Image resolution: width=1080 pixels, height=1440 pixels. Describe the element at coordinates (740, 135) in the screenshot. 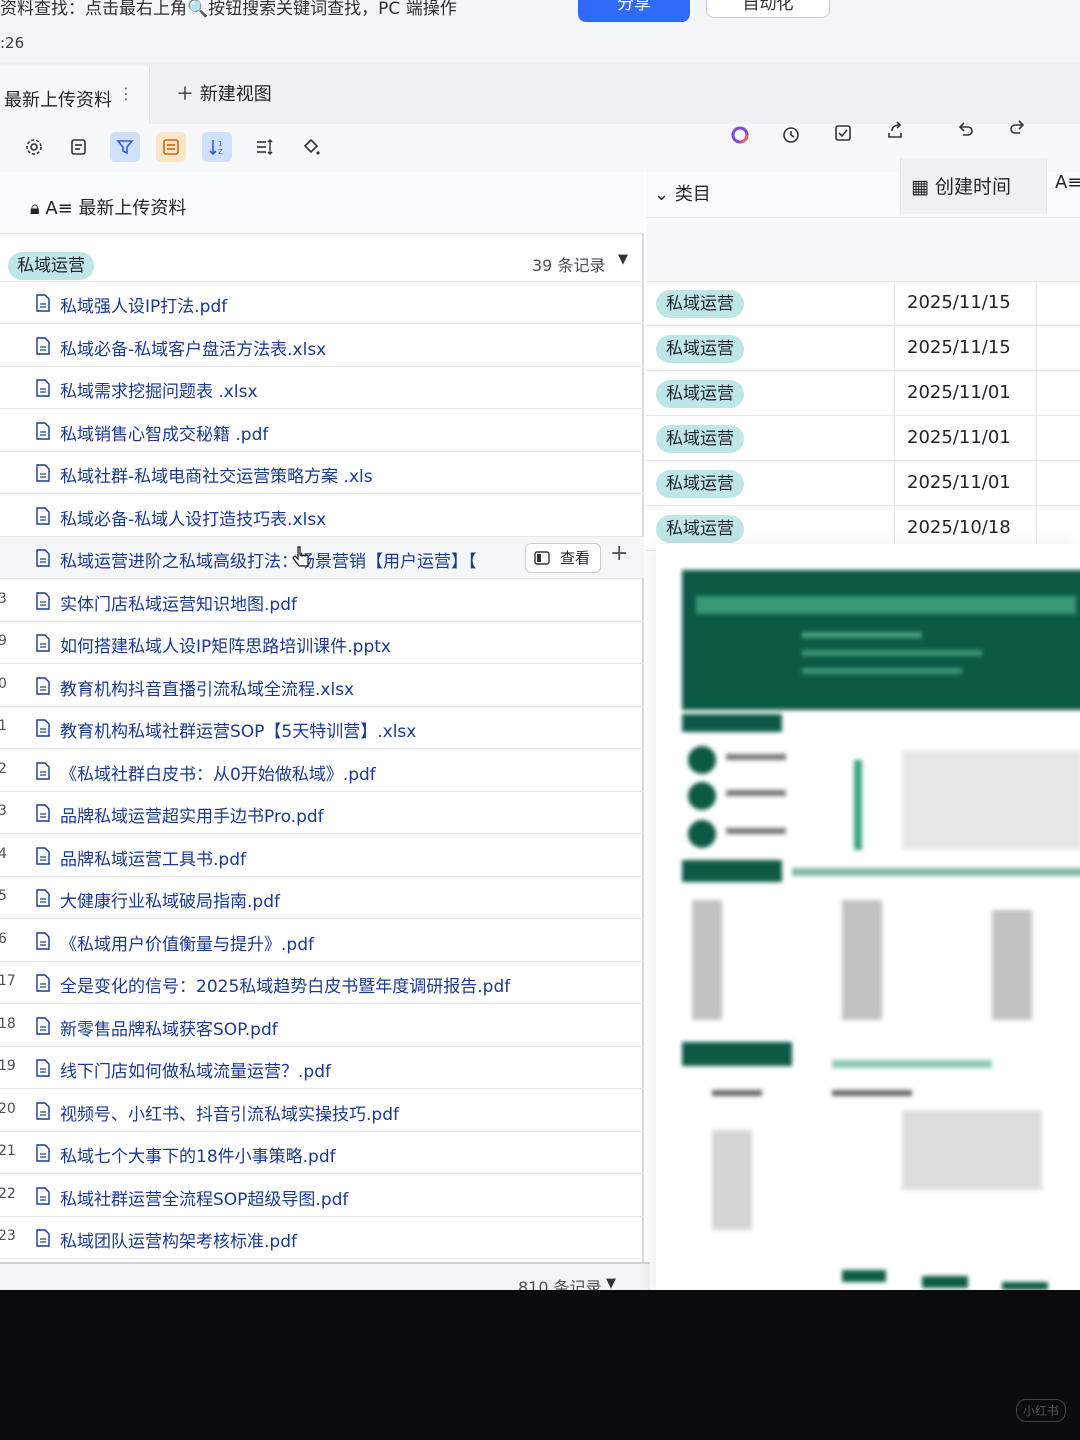

I see `ai-icon` at that location.